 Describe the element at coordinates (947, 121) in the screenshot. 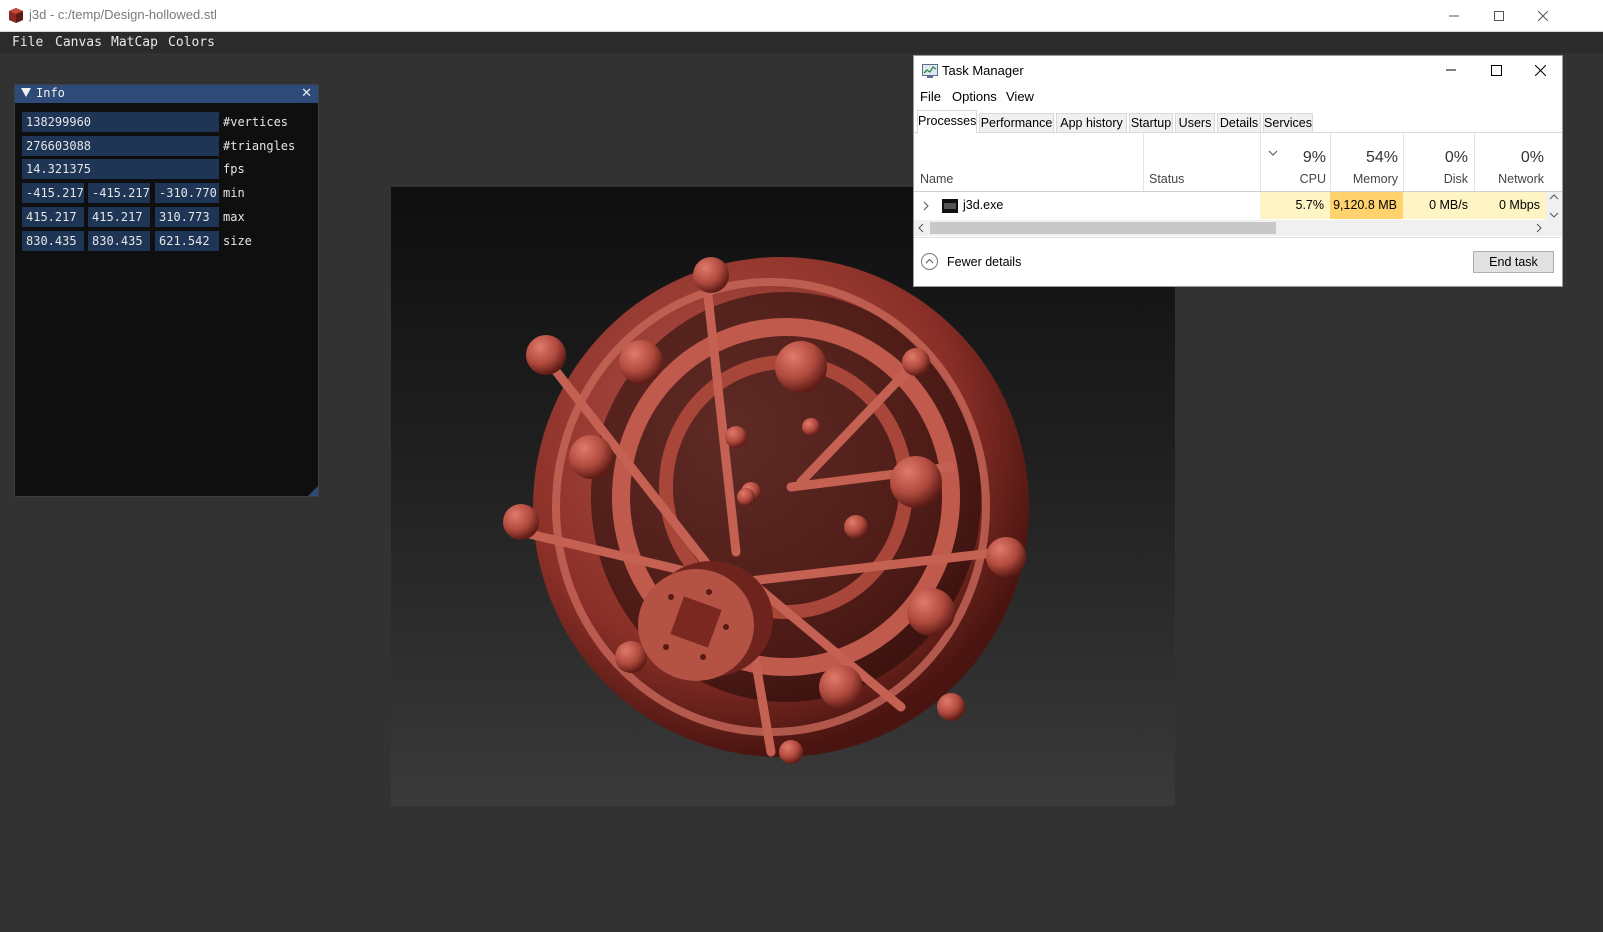

I see `tab-processes: Processes` at that location.